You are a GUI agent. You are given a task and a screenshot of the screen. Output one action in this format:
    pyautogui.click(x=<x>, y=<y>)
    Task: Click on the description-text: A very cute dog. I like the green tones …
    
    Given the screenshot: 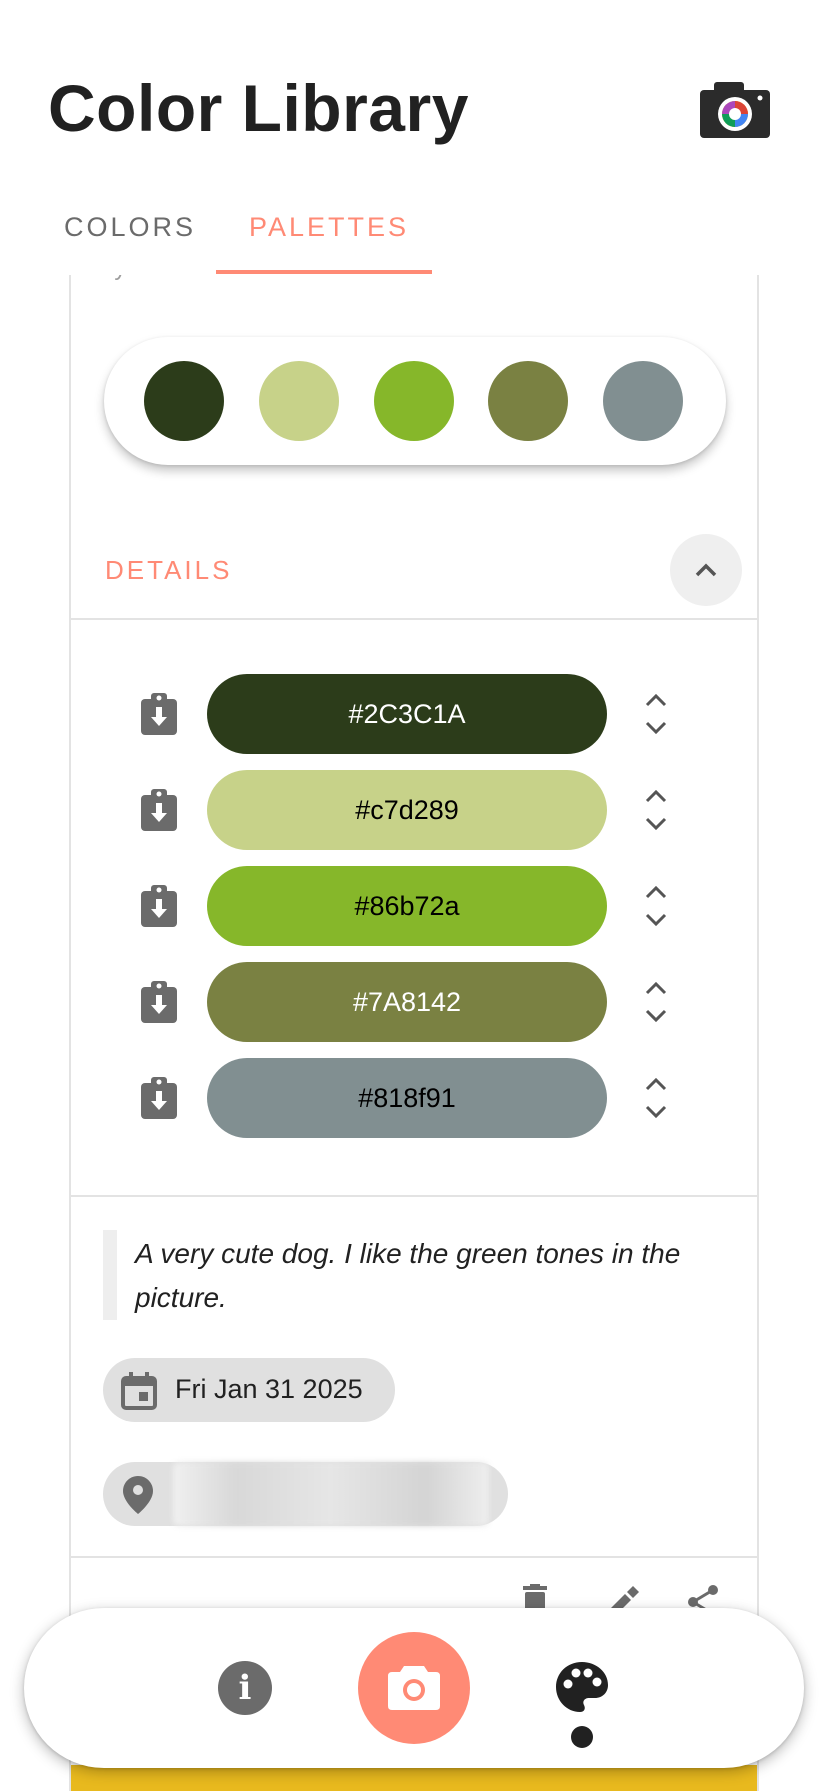 What is the action you would take?
    pyautogui.click(x=408, y=1275)
    